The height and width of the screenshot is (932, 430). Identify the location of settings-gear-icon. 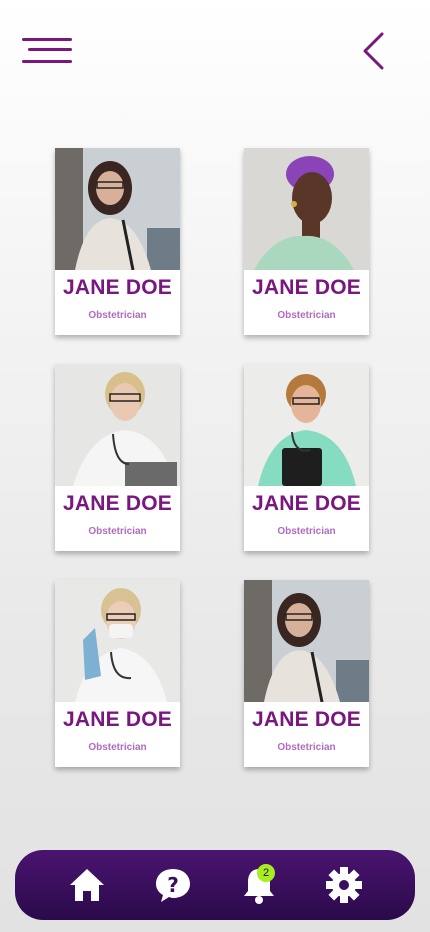
(344, 885).